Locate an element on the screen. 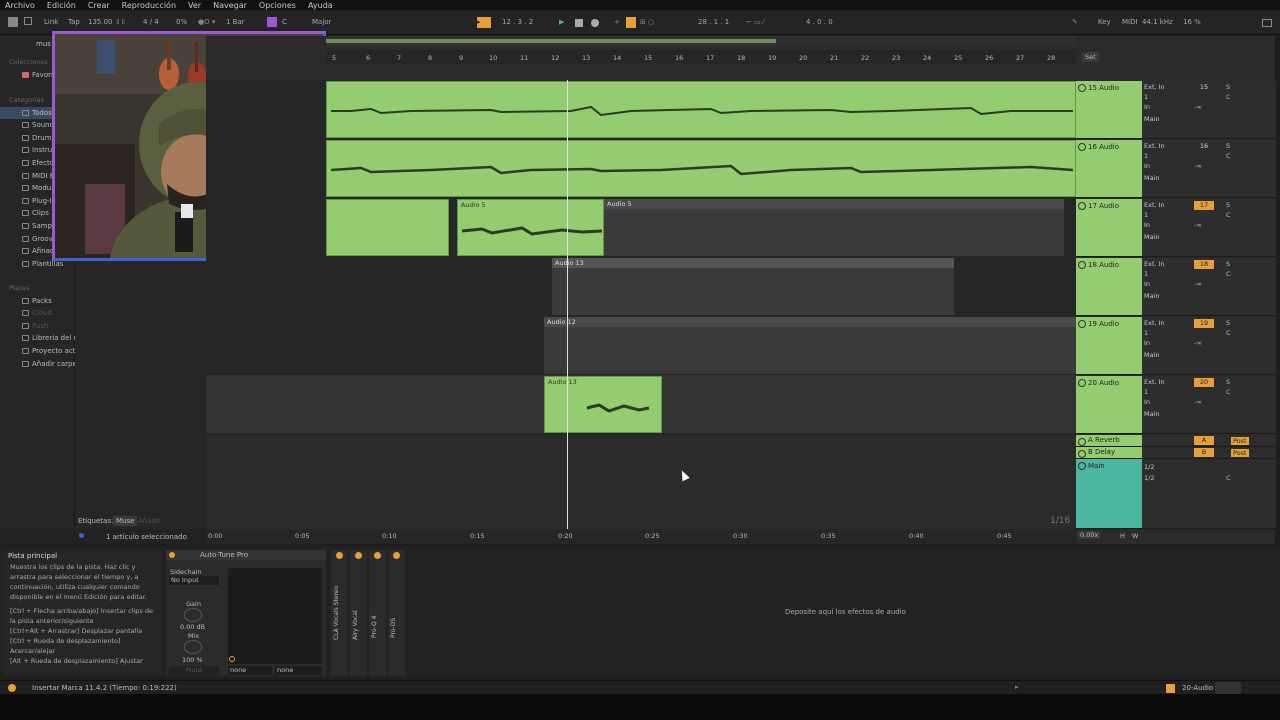  punch-icons: ⌐ ▭ ⁄ is located at coordinates (755, 22).